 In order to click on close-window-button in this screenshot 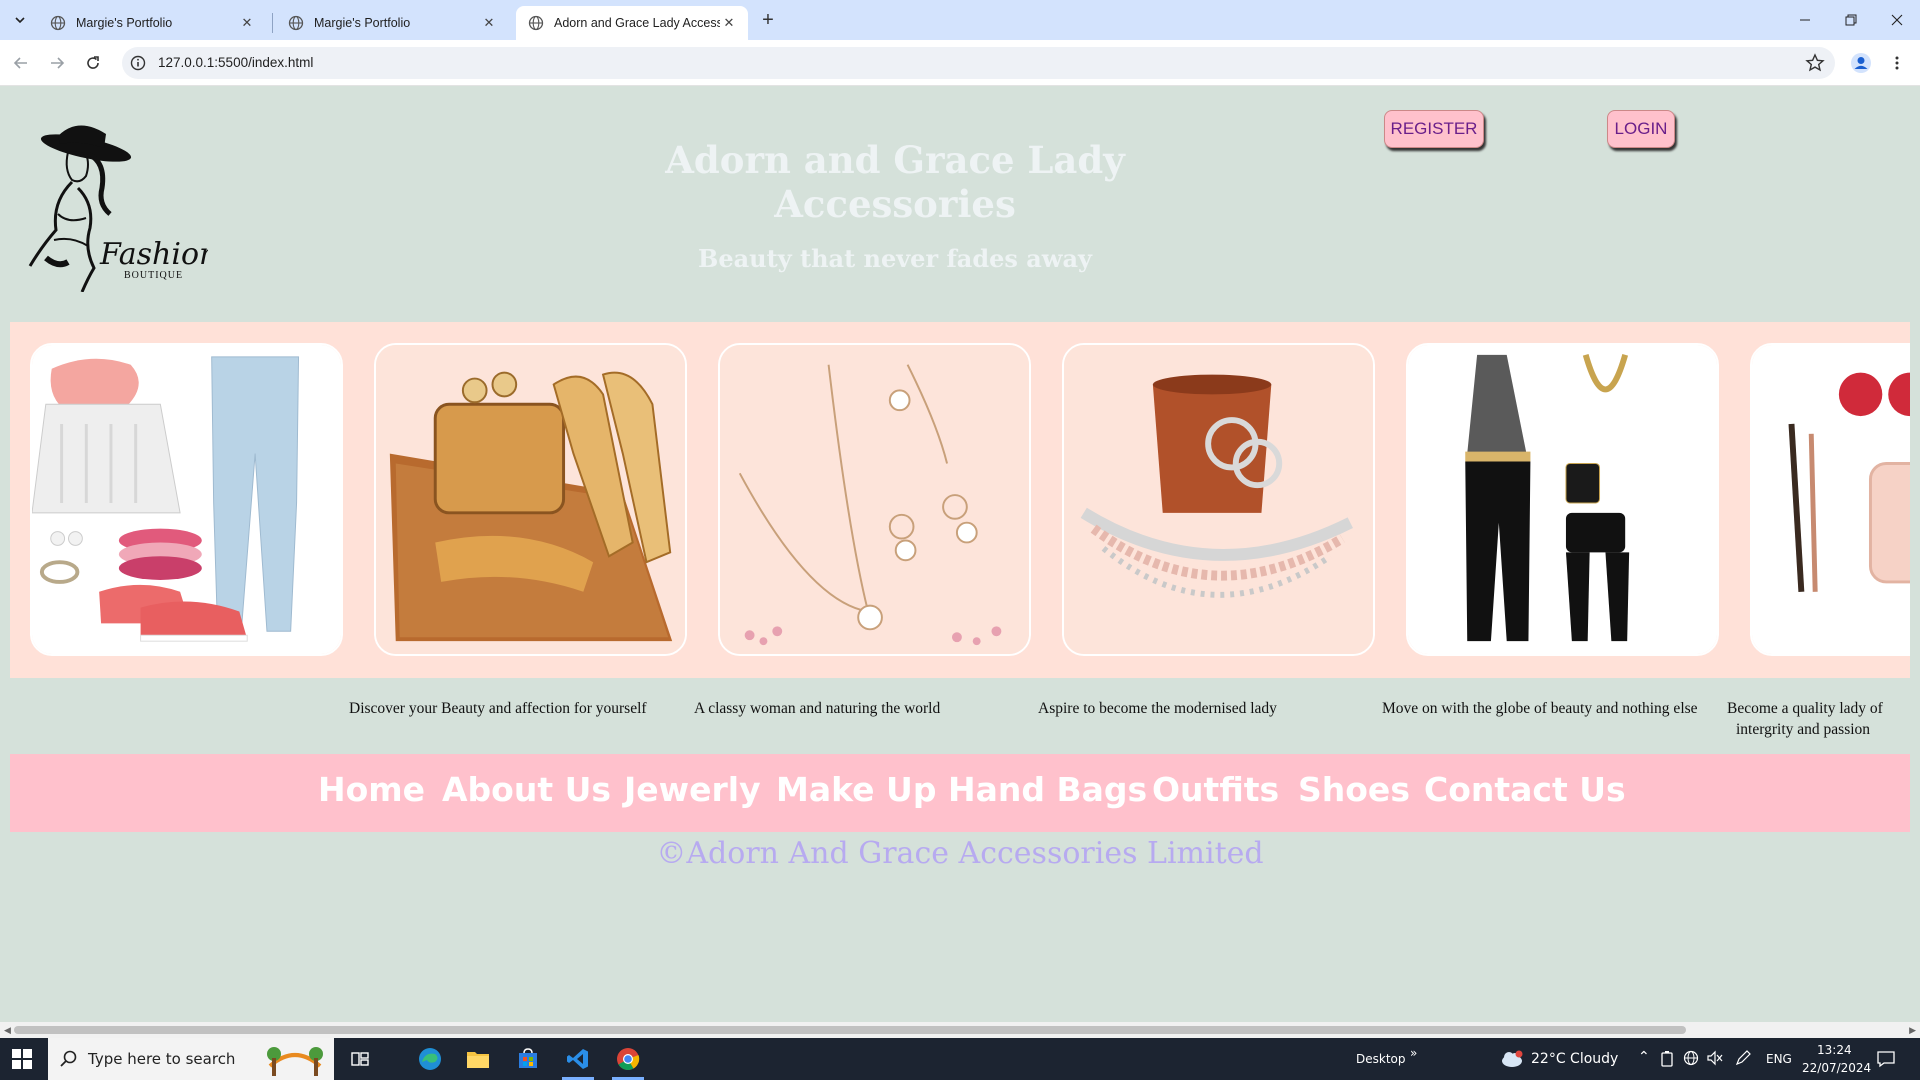, I will do `click(1897, 20)`.